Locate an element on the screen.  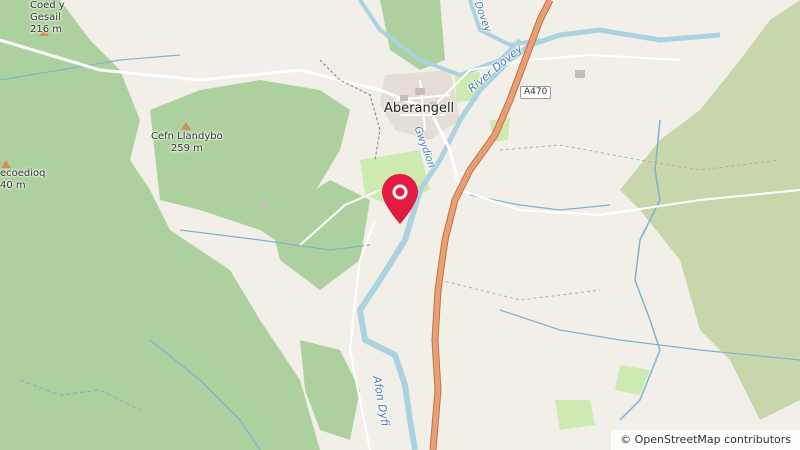
place-label-pecoediog: ecoedioq 40 m is located at coordinates (23, 179).